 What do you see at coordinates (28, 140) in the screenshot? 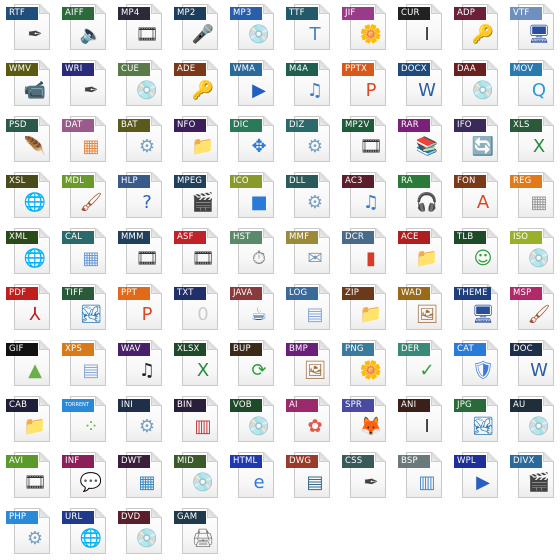
I see `file-icon-psd: 🪶 PSD` at bounding box center [28, 140].